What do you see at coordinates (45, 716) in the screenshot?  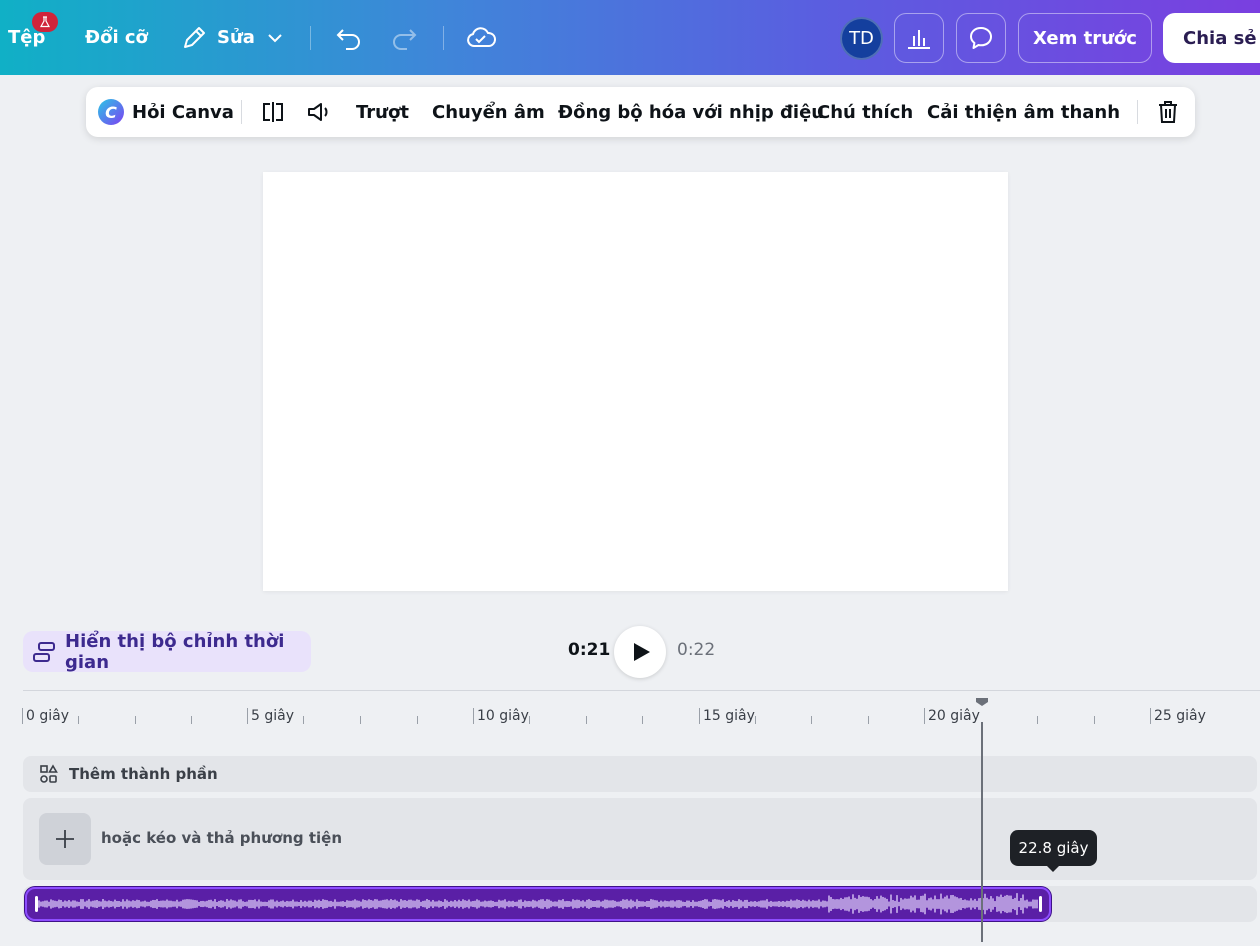 I see `ruler-label: 0 giây` at bounding box center [45, 716].